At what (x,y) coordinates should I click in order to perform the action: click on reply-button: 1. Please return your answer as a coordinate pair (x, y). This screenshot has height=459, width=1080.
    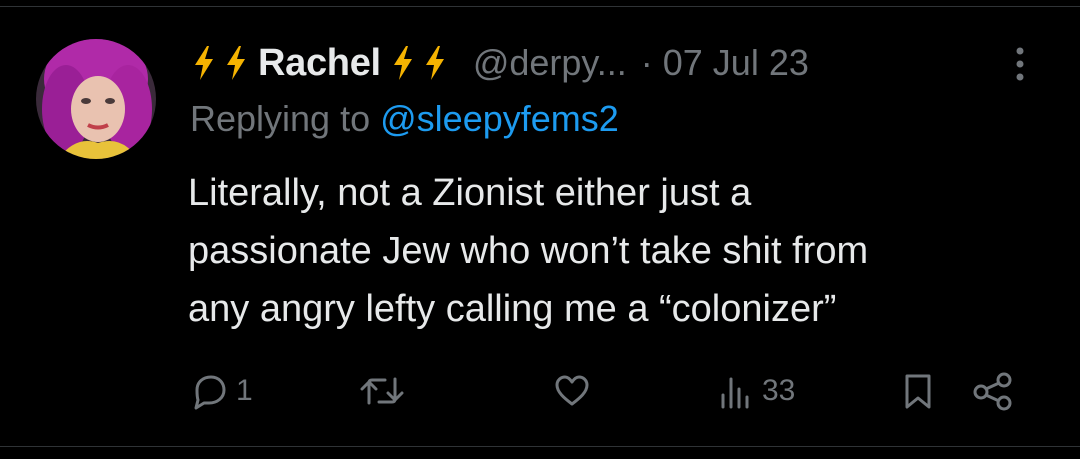
    Looking at the image, I should click on (221, 391).